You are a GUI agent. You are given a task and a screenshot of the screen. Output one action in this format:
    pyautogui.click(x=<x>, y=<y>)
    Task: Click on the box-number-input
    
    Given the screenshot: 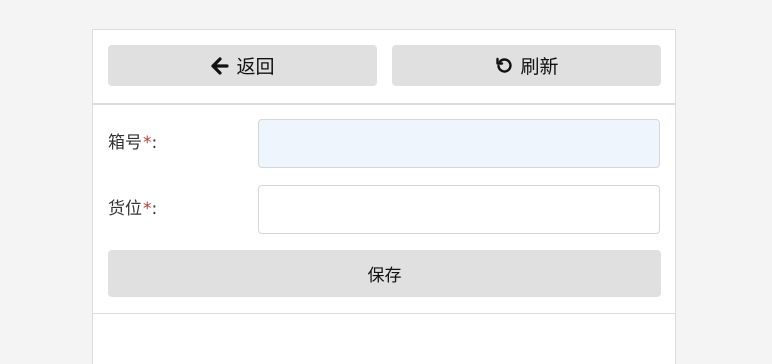 What is the action you would take?
    pyautogui.click(x=459, y=143)
    